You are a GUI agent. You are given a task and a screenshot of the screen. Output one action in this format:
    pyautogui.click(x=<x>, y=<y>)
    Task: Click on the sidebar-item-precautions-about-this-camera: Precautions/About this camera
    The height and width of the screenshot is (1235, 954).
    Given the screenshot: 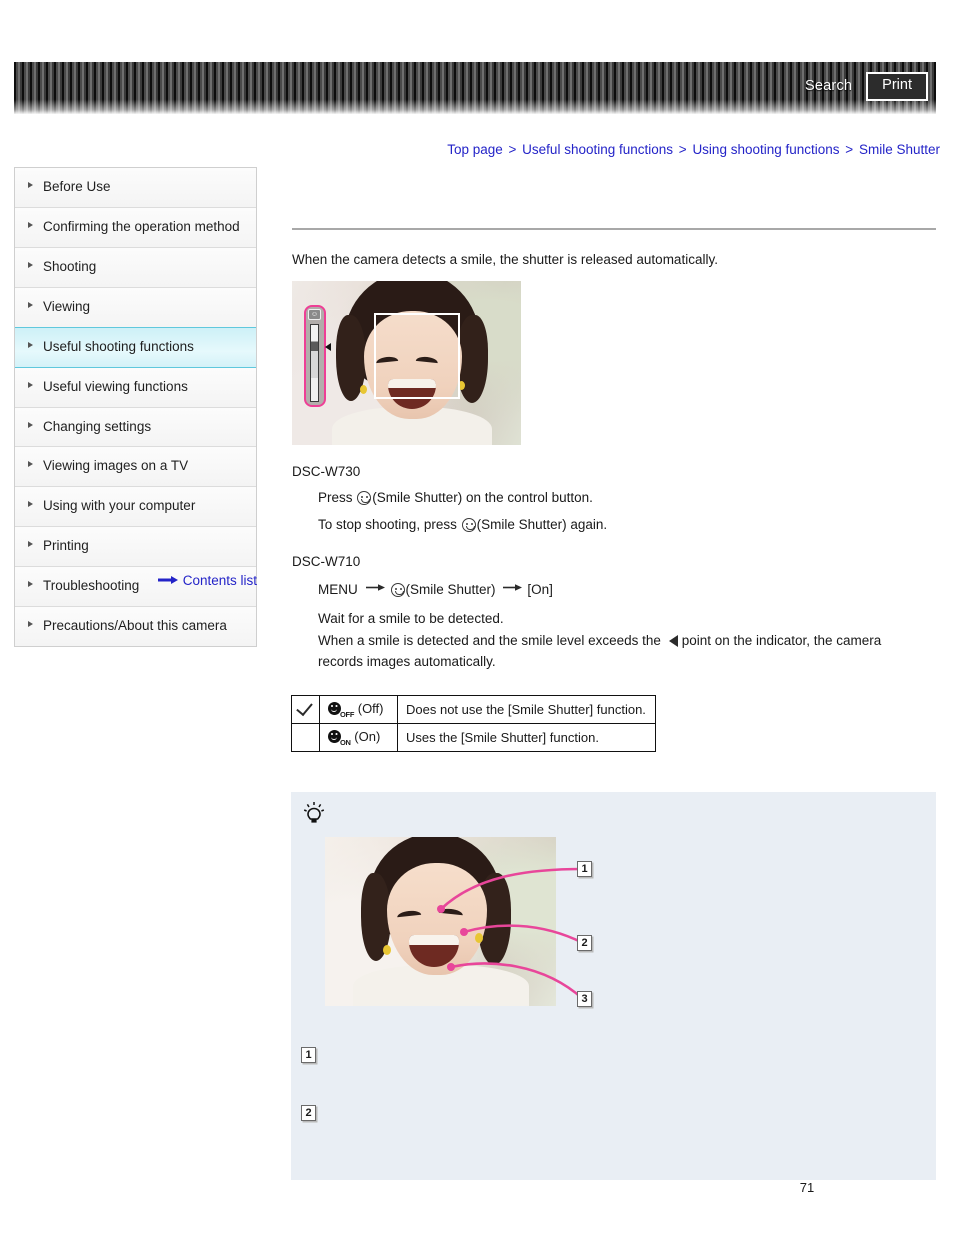 What is the action you would take?
    pyautogui.click(x=135, y=627)
    